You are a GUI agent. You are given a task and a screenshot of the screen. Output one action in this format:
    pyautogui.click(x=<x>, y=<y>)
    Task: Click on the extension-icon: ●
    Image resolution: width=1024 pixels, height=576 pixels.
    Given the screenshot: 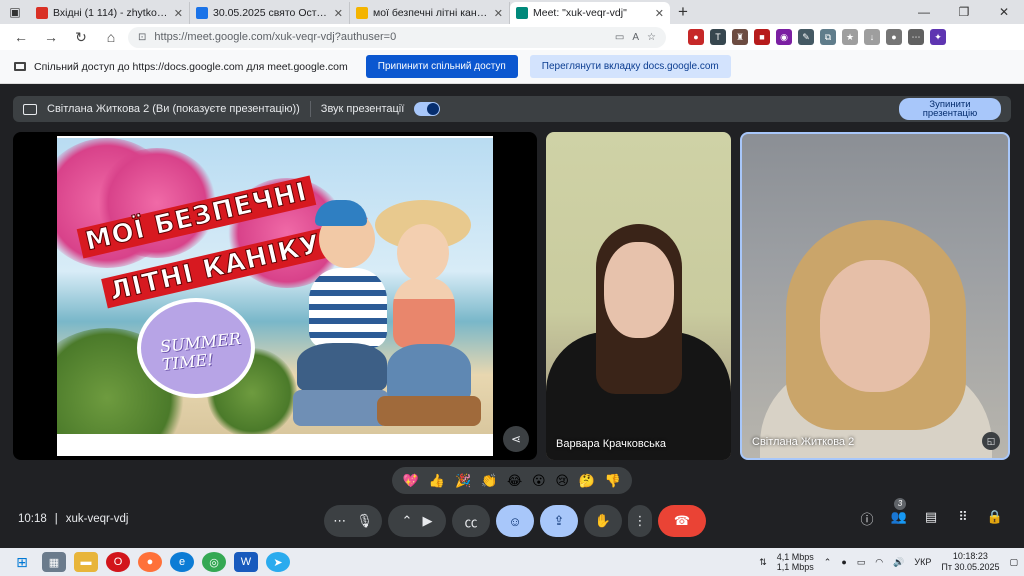 What is the action you would take?
    pyautogui.click(x=696, y=37)
    